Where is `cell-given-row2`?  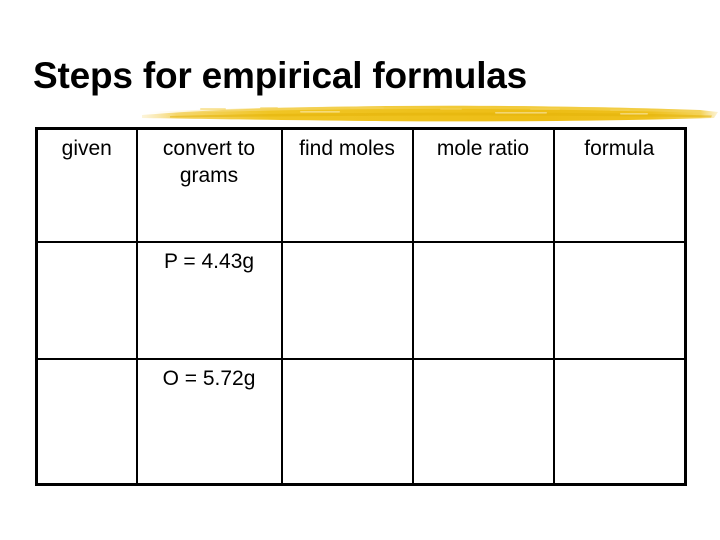
cell-given-row2 is located at coordinates (86, 422).